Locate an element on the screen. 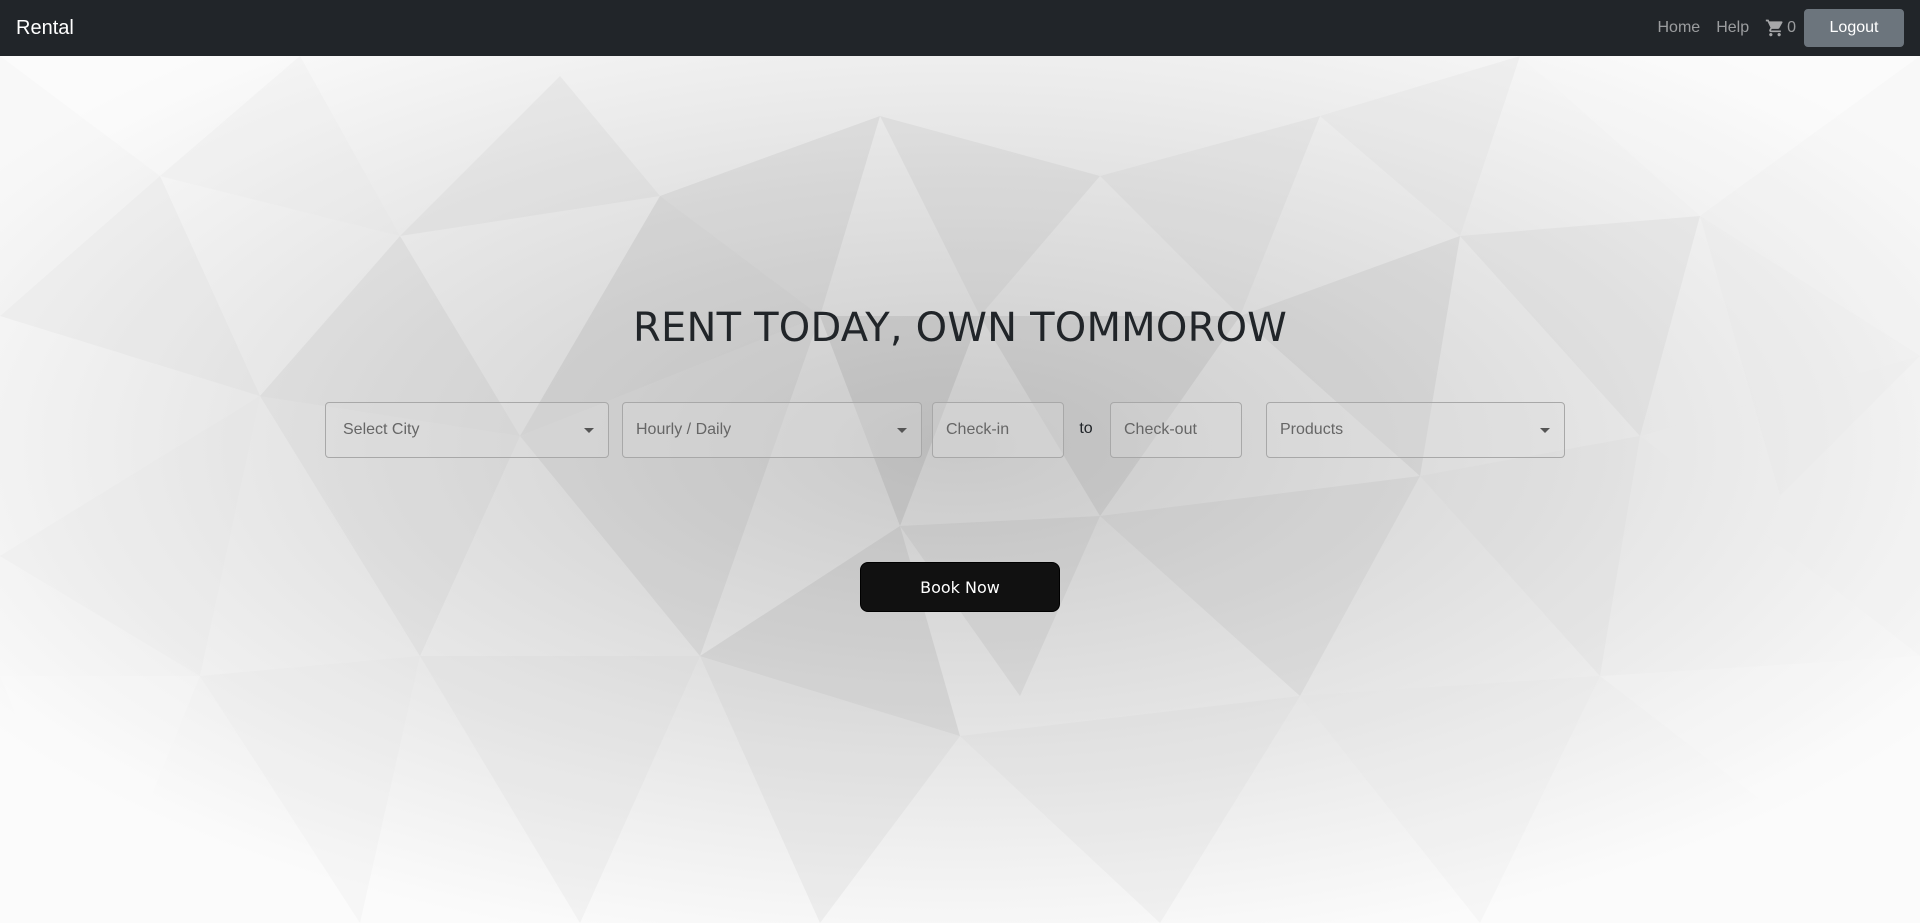 The height and width of the screenshot is (923, 1920). nav-help-link: Help is located at coordinates (1732, 28).